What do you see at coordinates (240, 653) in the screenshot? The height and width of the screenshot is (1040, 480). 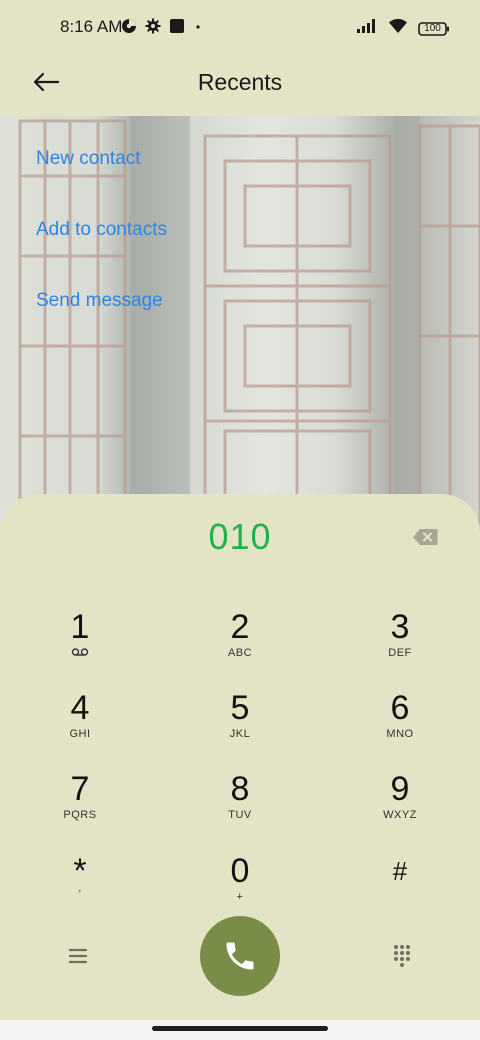 I see `key-letters: ABC` at bounding box center [240, 653].